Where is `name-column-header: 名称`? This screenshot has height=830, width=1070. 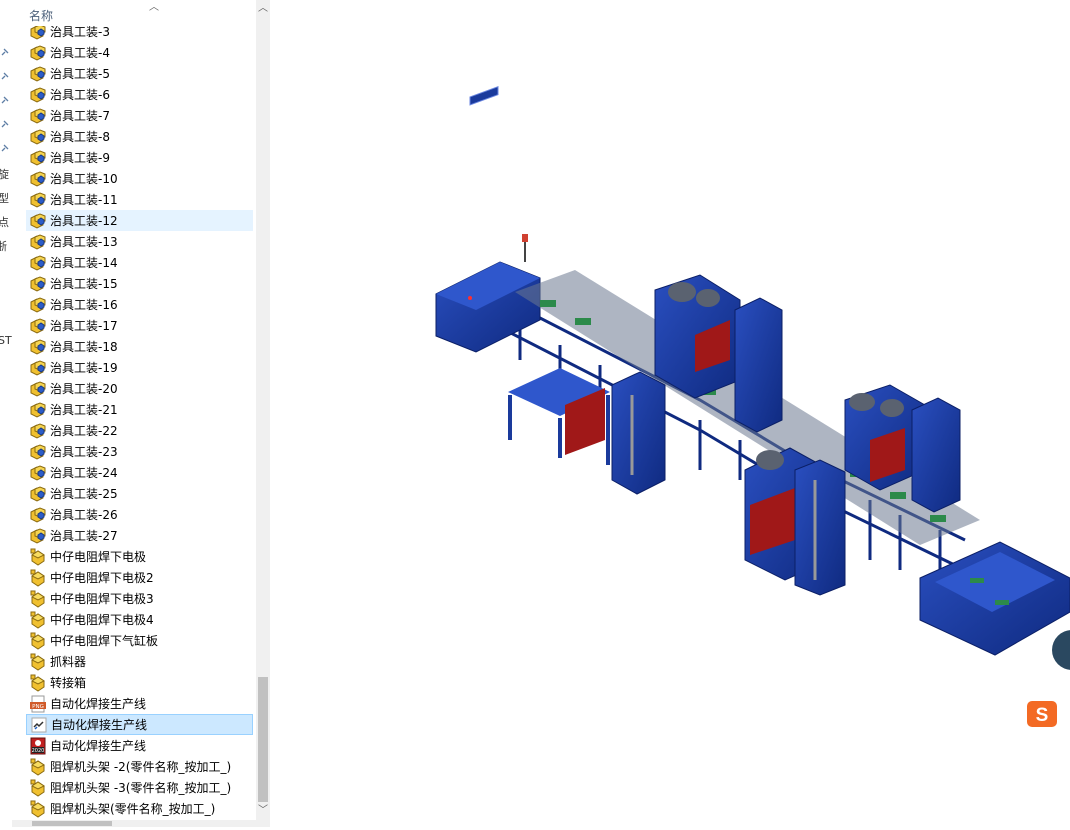
name-column-header: 名称 is located at coordinates (41, 15).